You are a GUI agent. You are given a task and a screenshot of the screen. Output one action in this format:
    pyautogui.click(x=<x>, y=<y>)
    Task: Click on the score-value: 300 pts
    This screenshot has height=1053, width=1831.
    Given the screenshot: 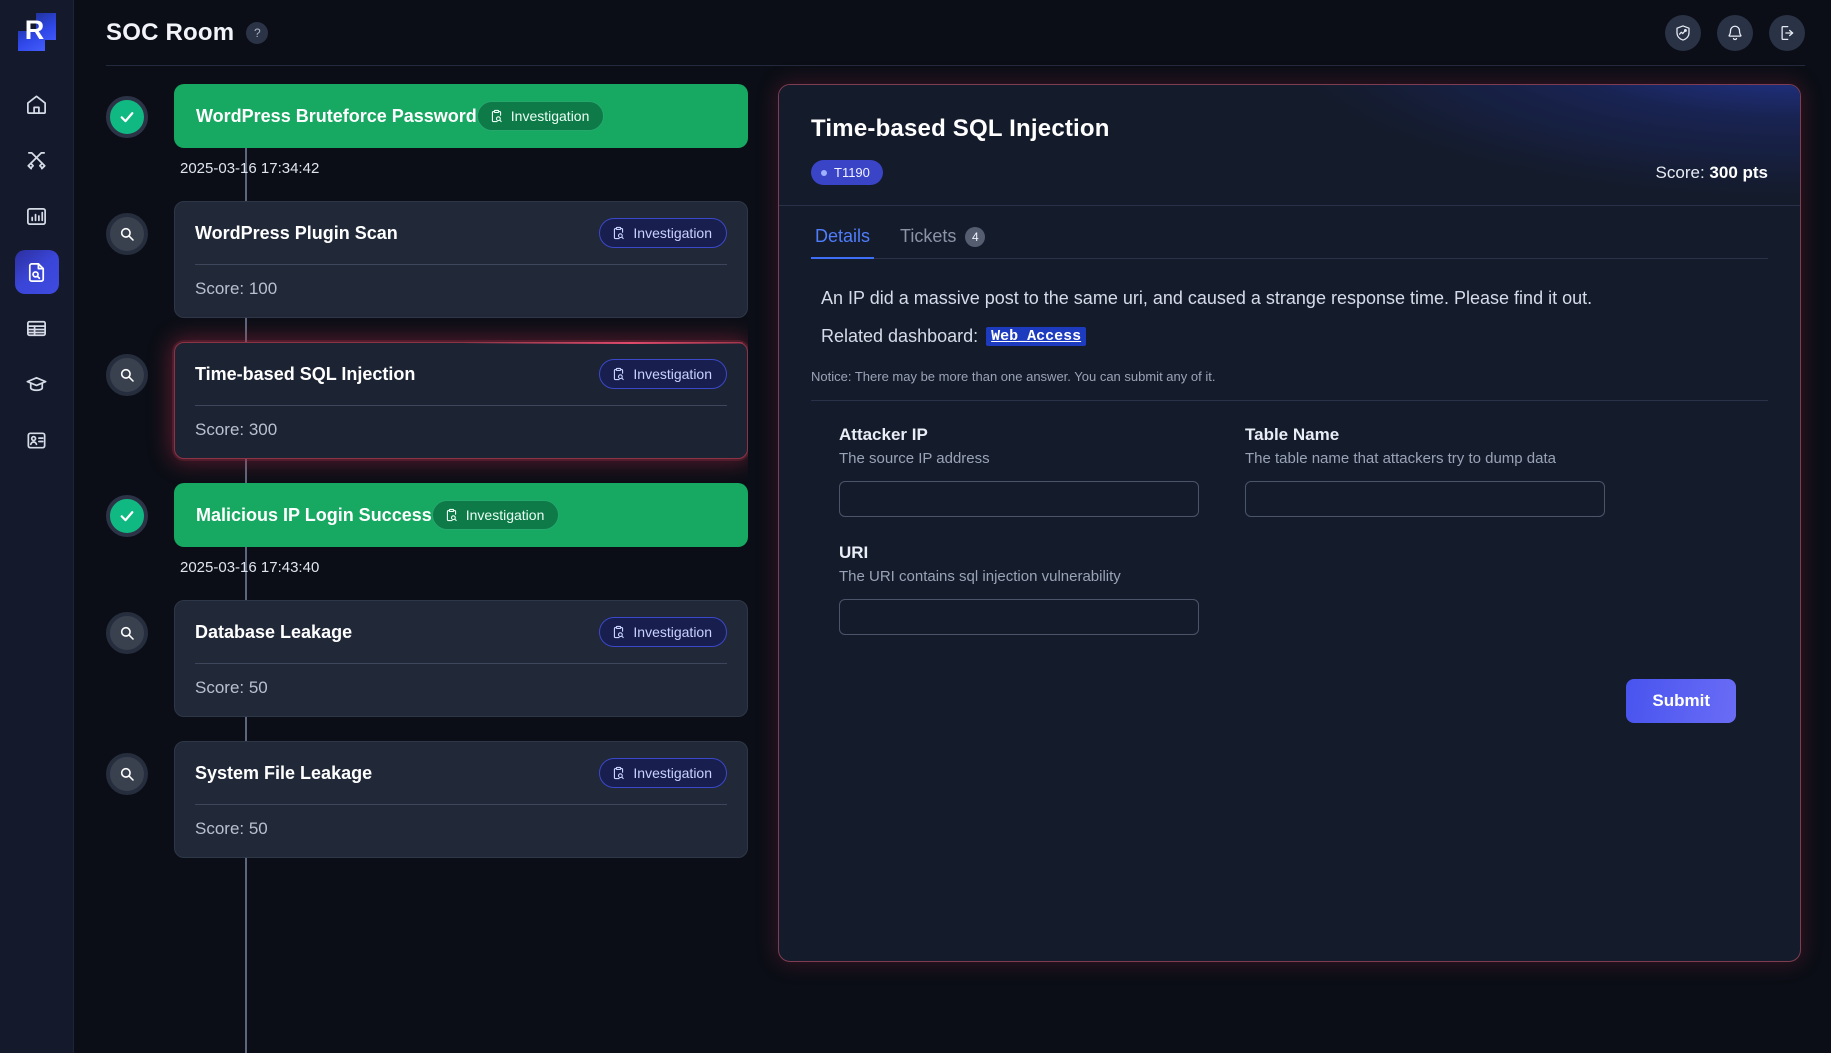 What is the action you would take?
    pyautogui.click(x=1738, y=172)
    